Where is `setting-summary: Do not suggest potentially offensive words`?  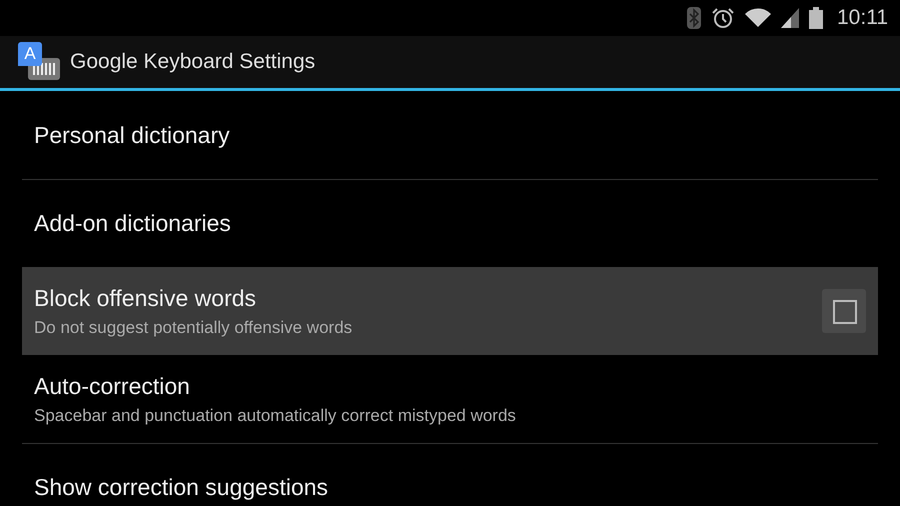 setting-summary: Do not suggest potentially offensive words is located at coordinates (194, 328).